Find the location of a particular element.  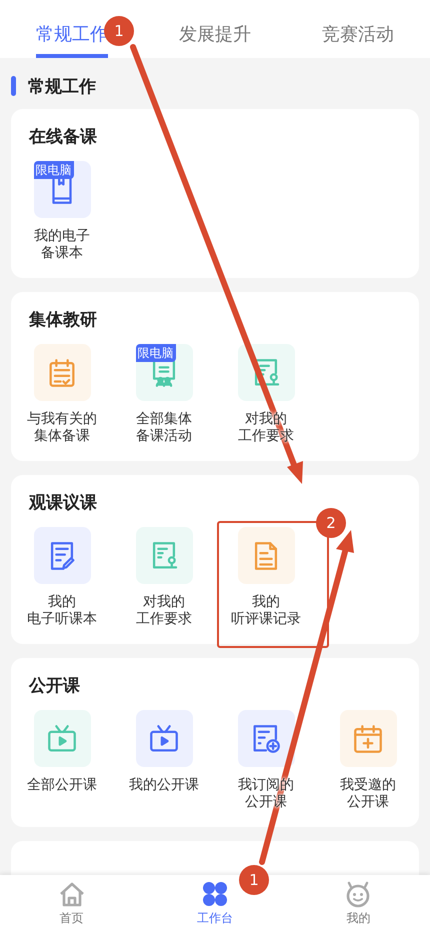

nav-item: 首页 is located at coordinates (72, 903).